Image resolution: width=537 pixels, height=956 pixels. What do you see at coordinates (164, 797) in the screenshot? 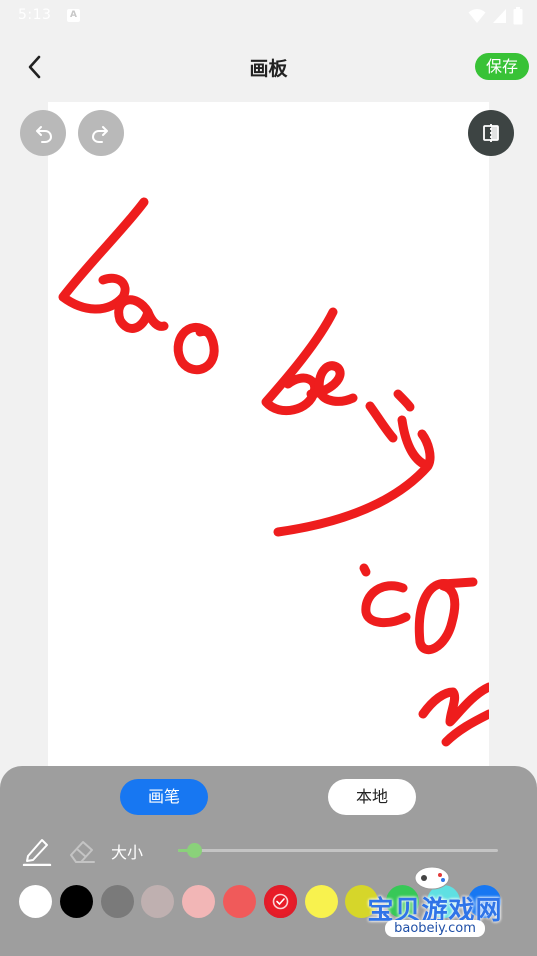
I see `tab-brush: 画笔` at bounding box center [164, 797].